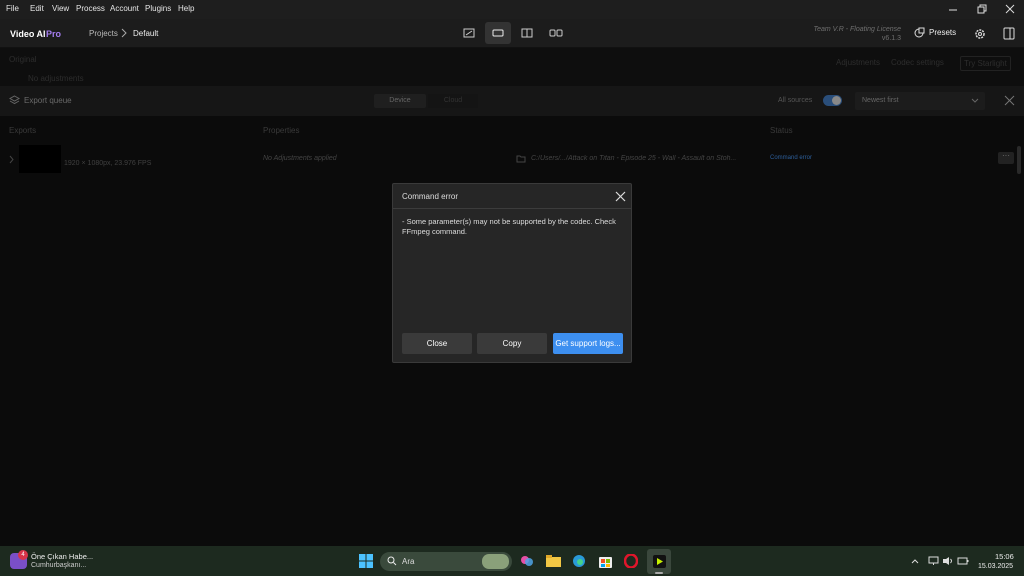 This screenshot has width=1024, height=576. I want to click on menu-help: Help, so click(186, 8).